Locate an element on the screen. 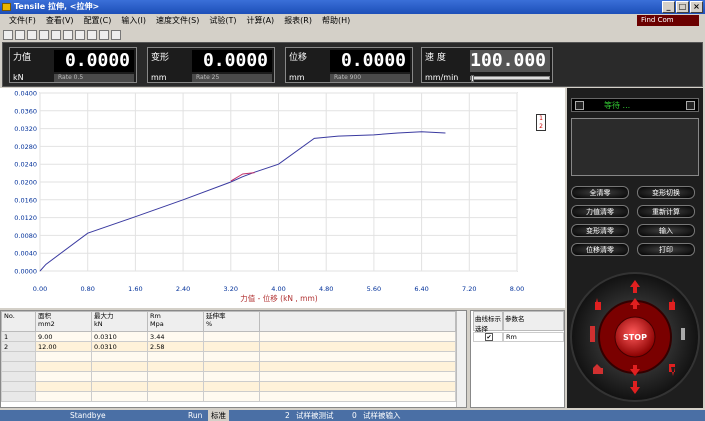 This screenshot has height=421, width=705. minimize-button: _ is located at coordinates (668, 7).